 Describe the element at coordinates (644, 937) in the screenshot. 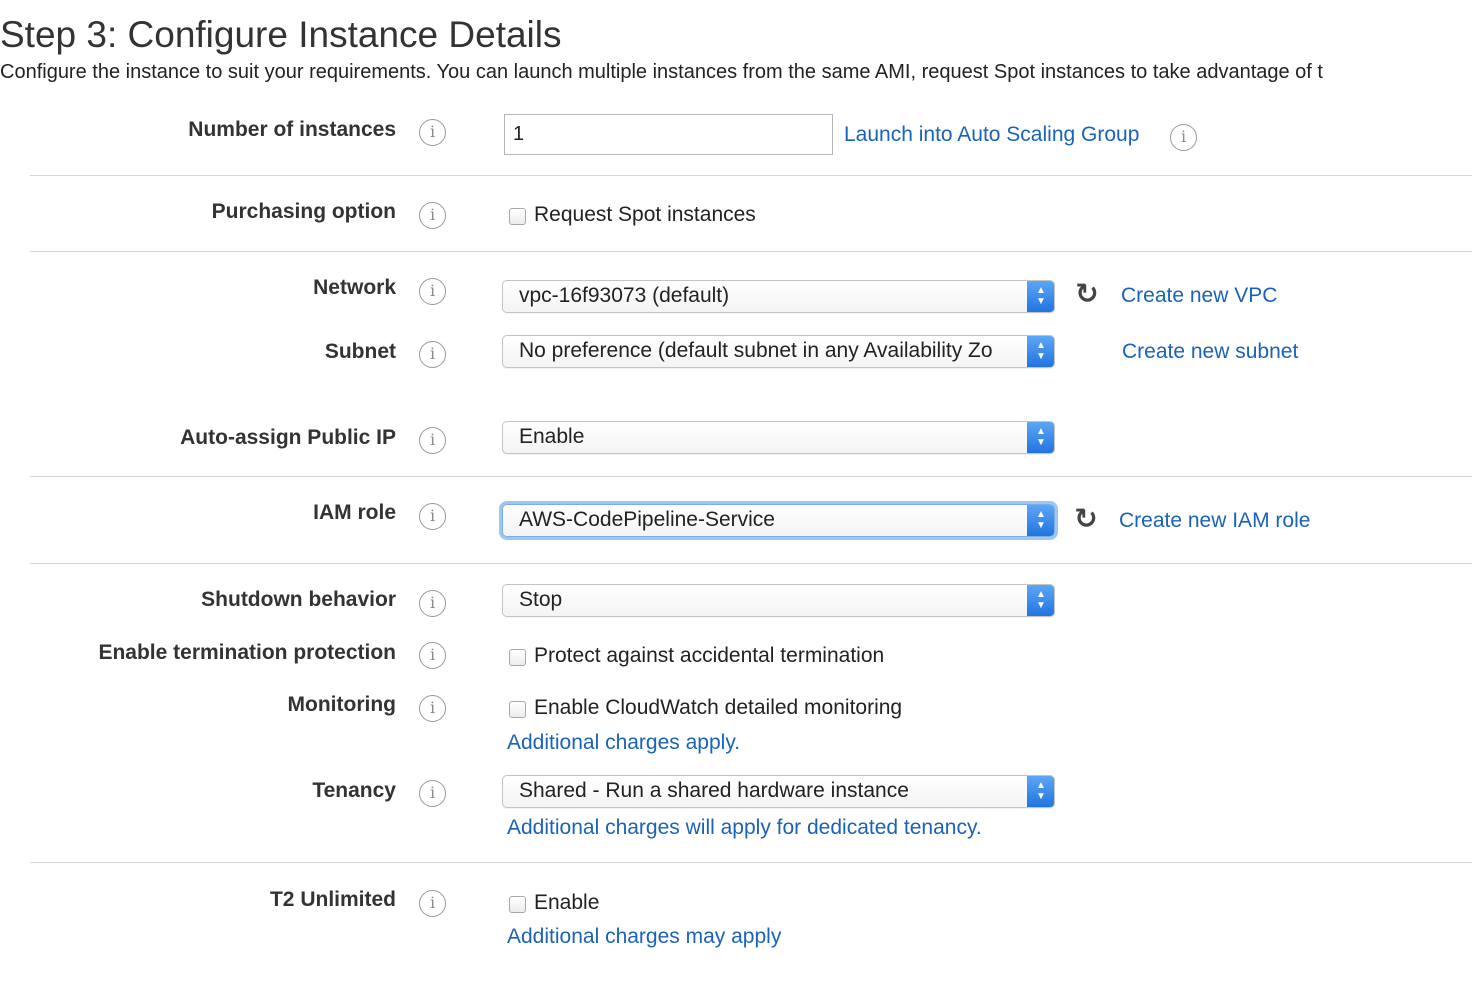

I see `additional-charges-may-apply-link: Additional charges may apply` at that location.